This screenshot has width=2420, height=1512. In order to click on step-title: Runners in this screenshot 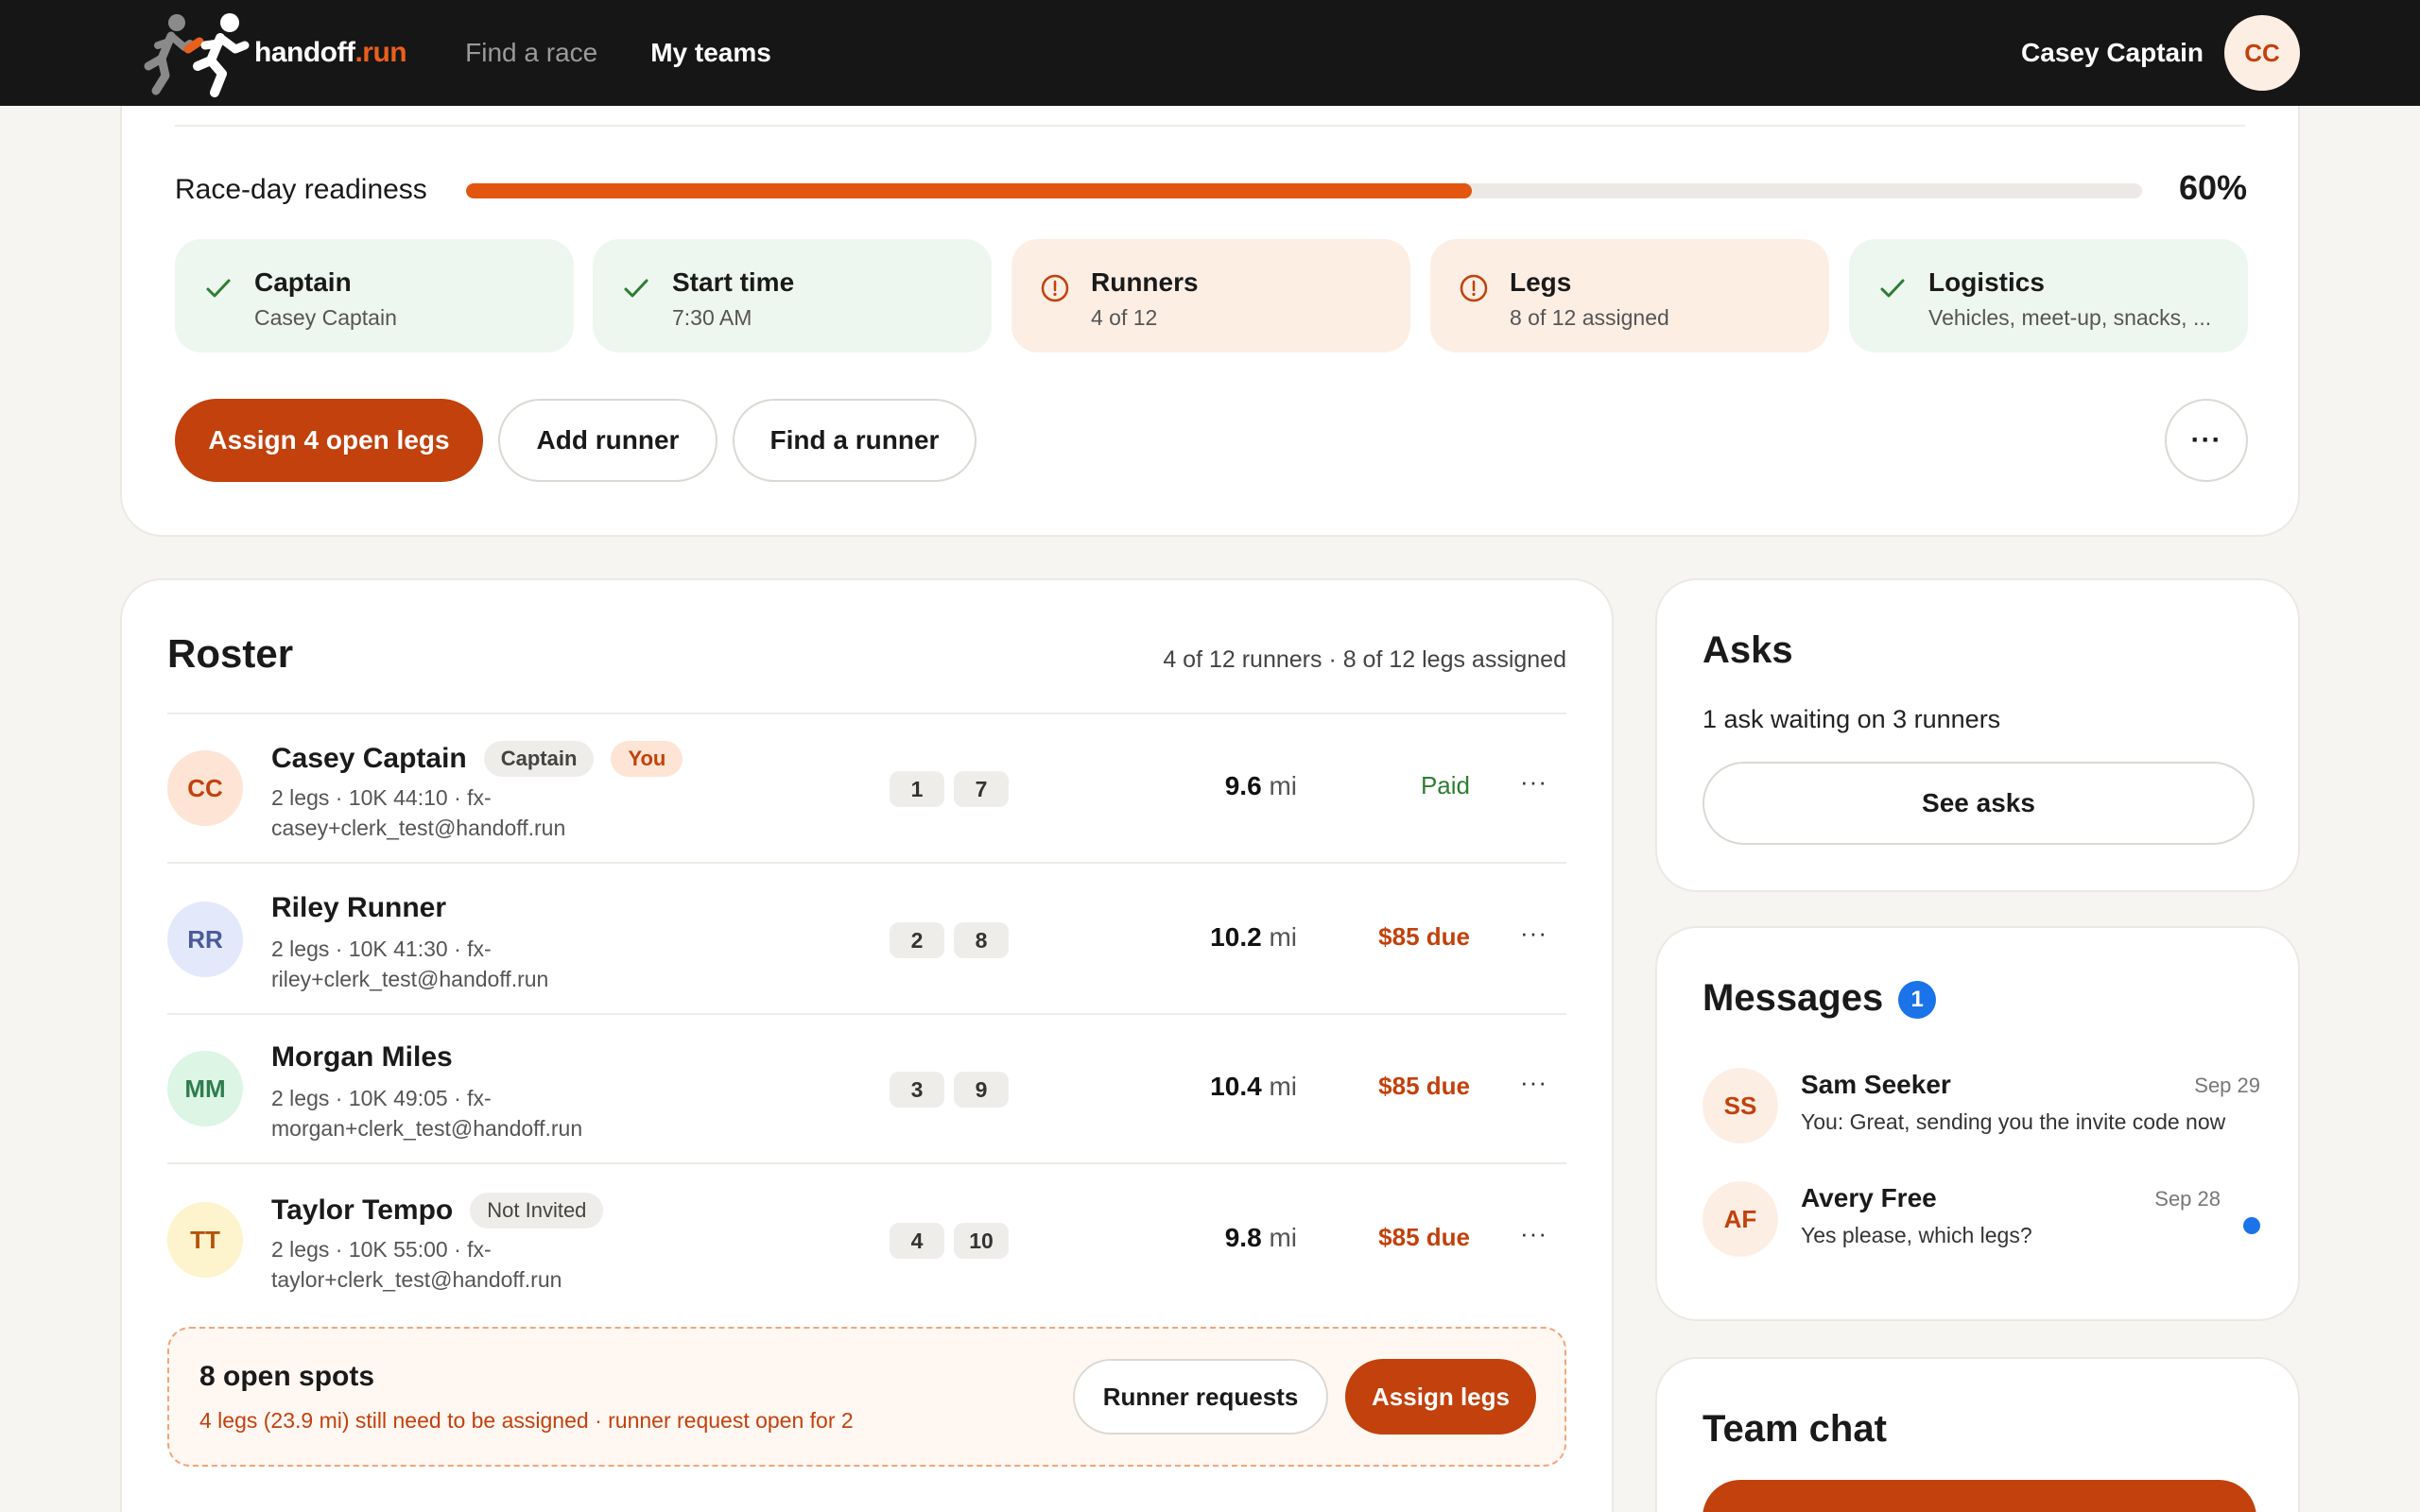, I will do `click(1145, 282)`.